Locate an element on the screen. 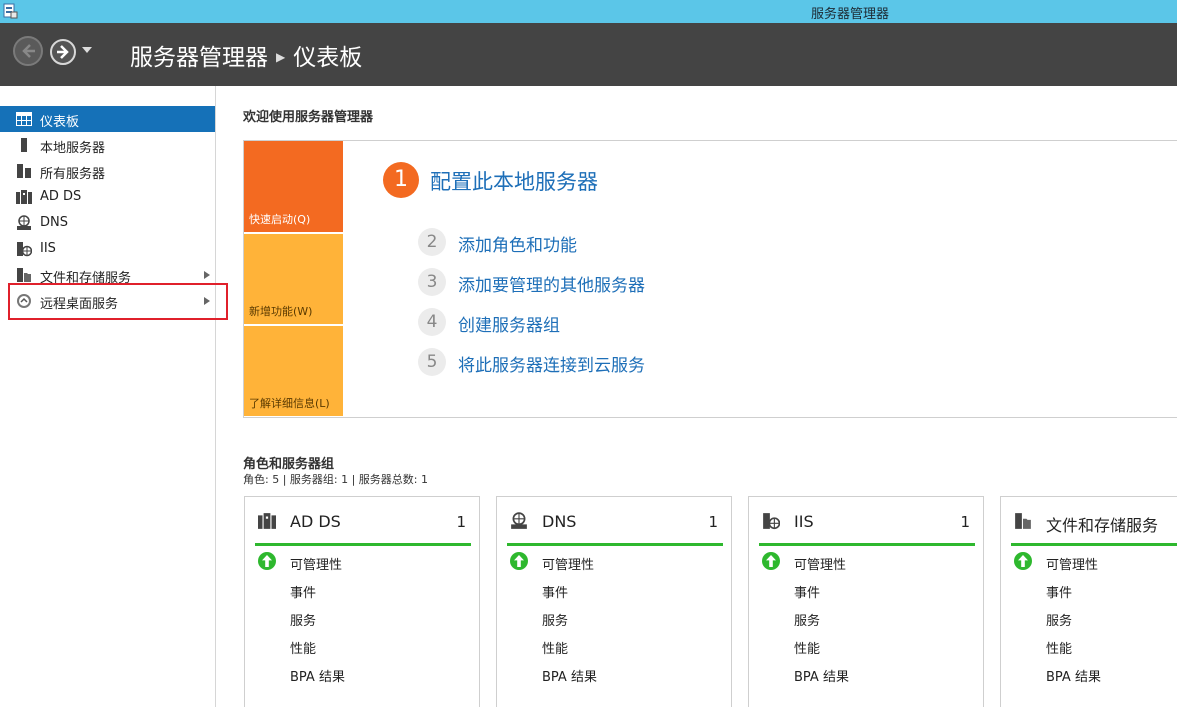 The width and height of the screenshot is (1177, 707). dashboard-icon is located at coordinates (24, 119).